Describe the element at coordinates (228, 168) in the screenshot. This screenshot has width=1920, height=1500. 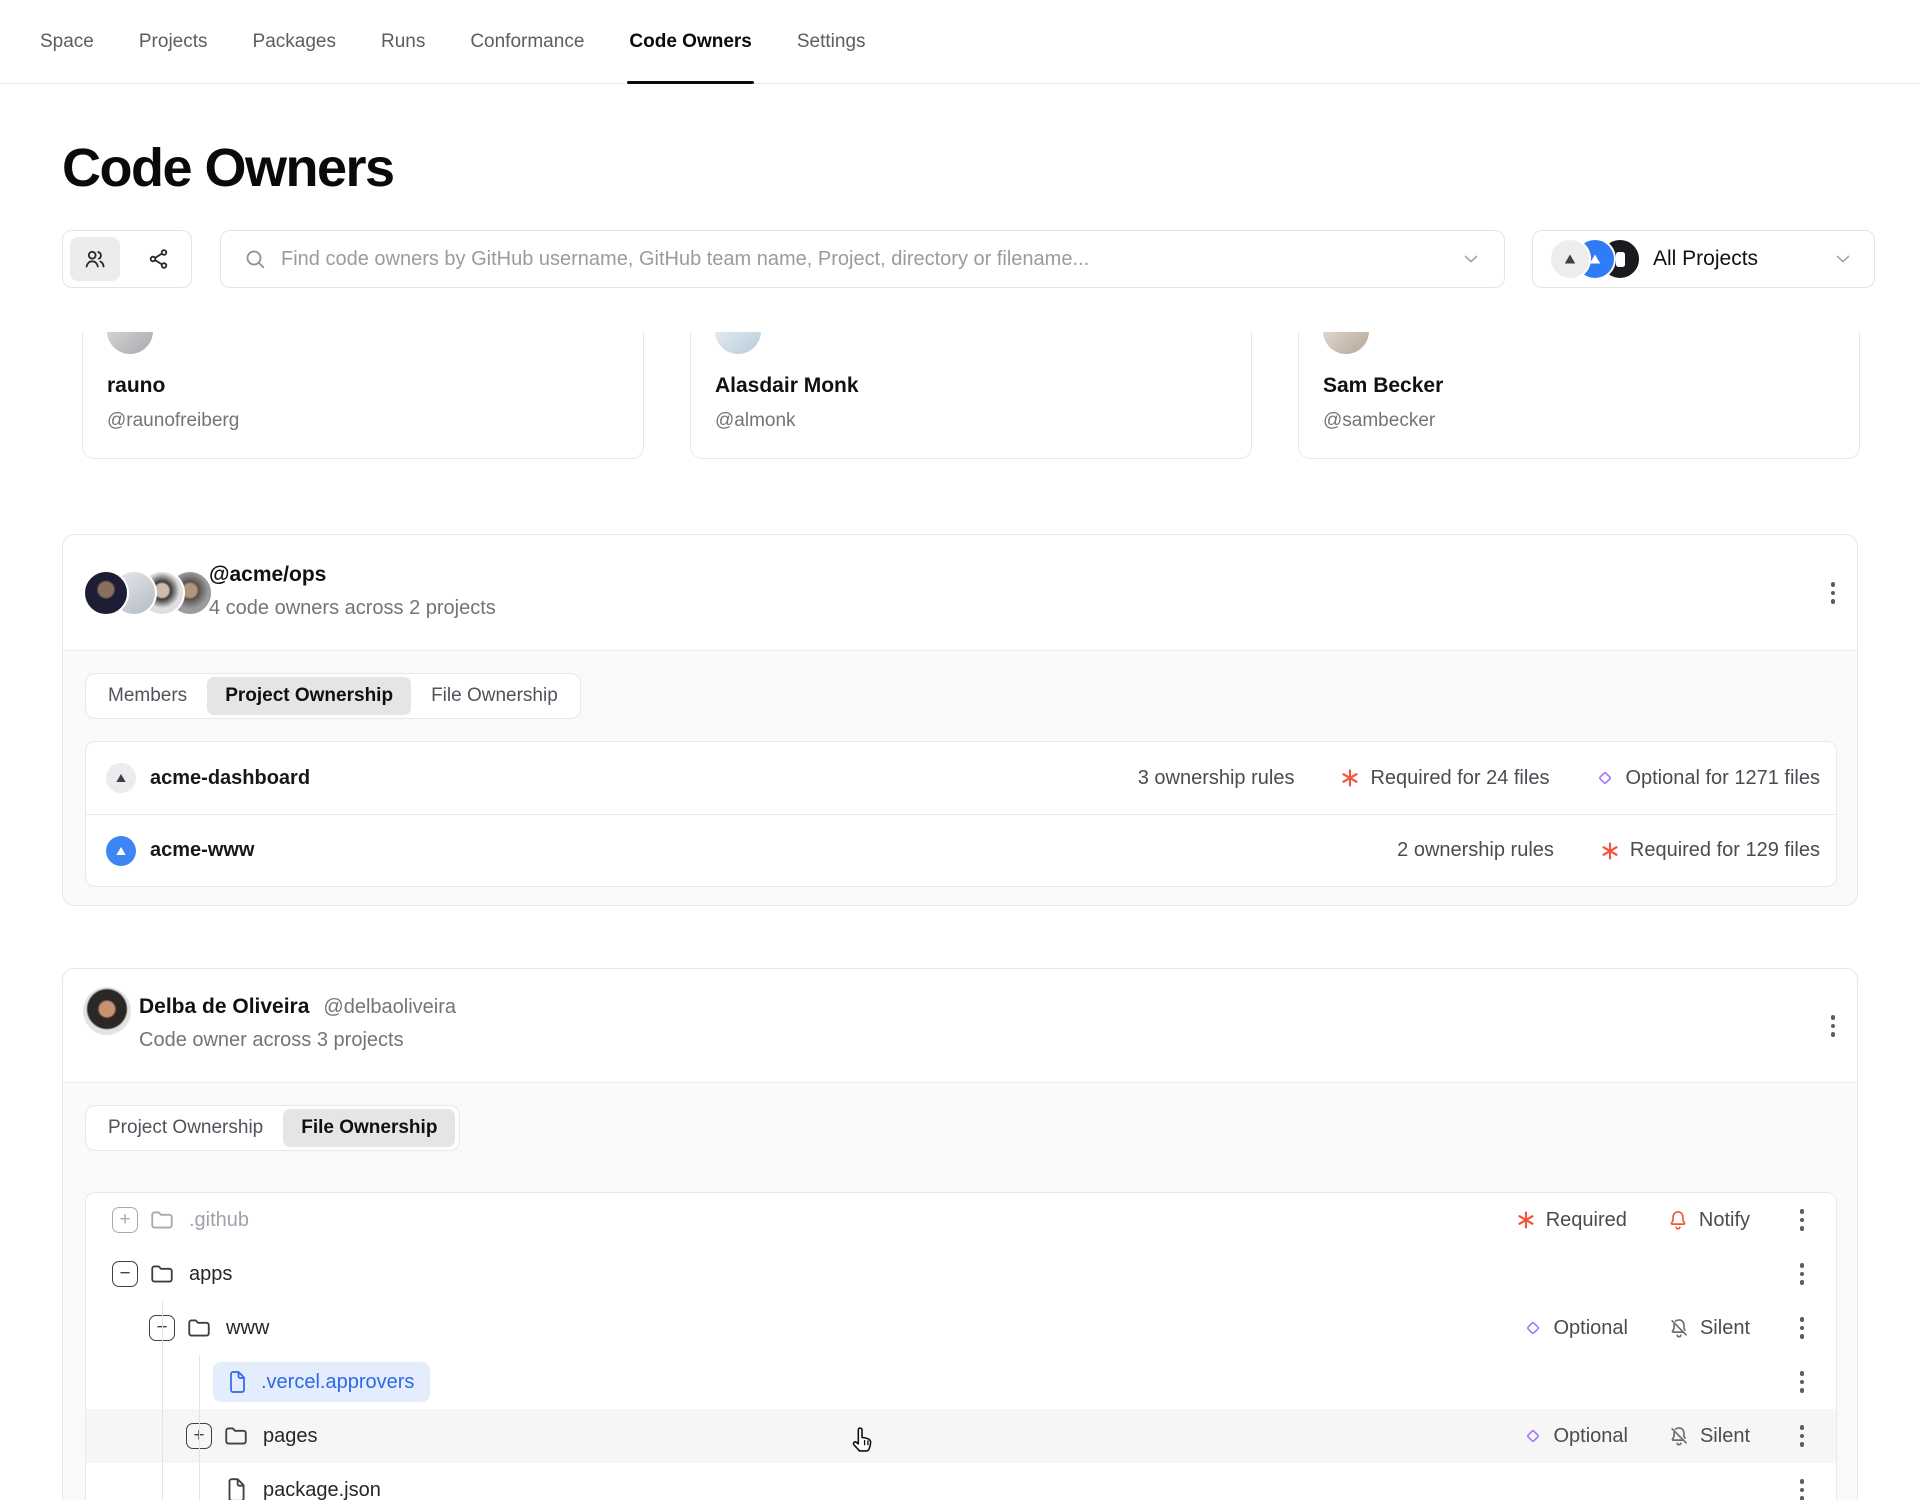
I see `page-title: Code Owners` at that location.